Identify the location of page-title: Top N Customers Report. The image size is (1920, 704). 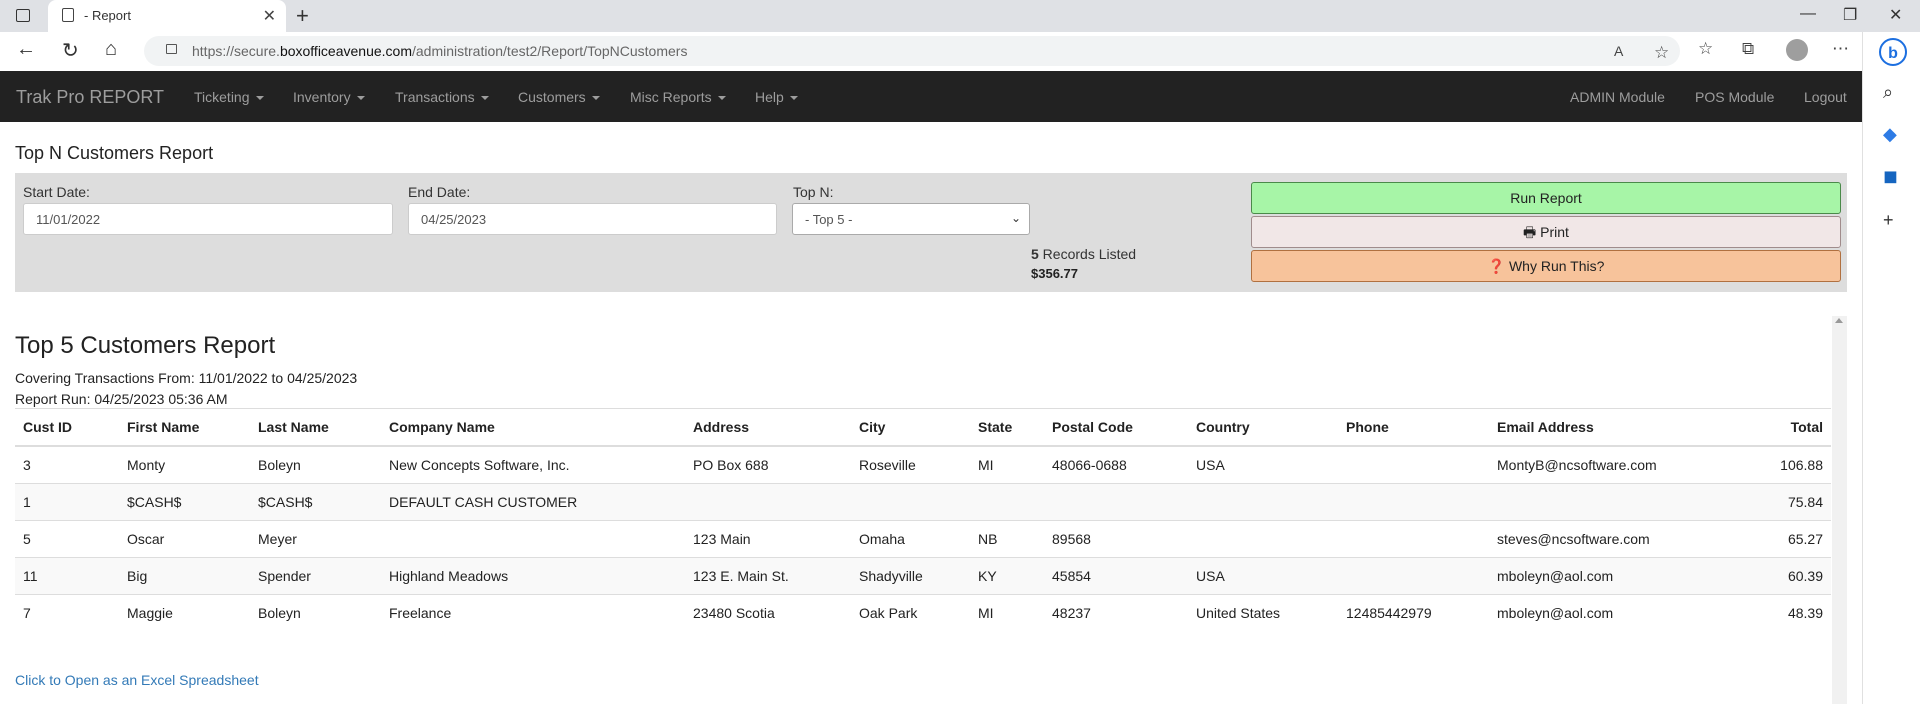
(114, 153).